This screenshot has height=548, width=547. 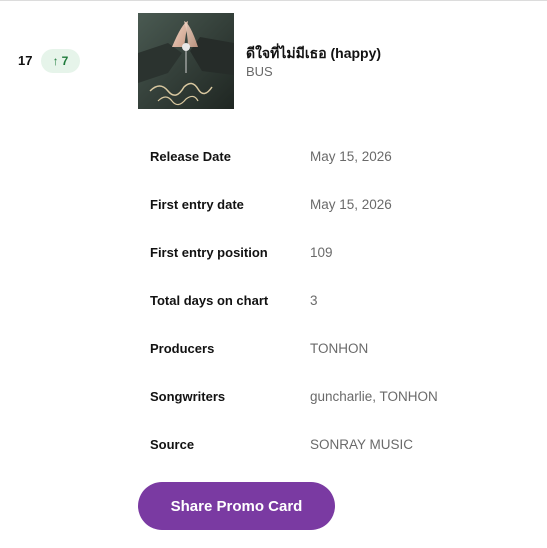 What do you see at coordinates (55, 61) in the screenshot?
I see `arrow-up-icon: ↑` at bounding box center [55, 61].